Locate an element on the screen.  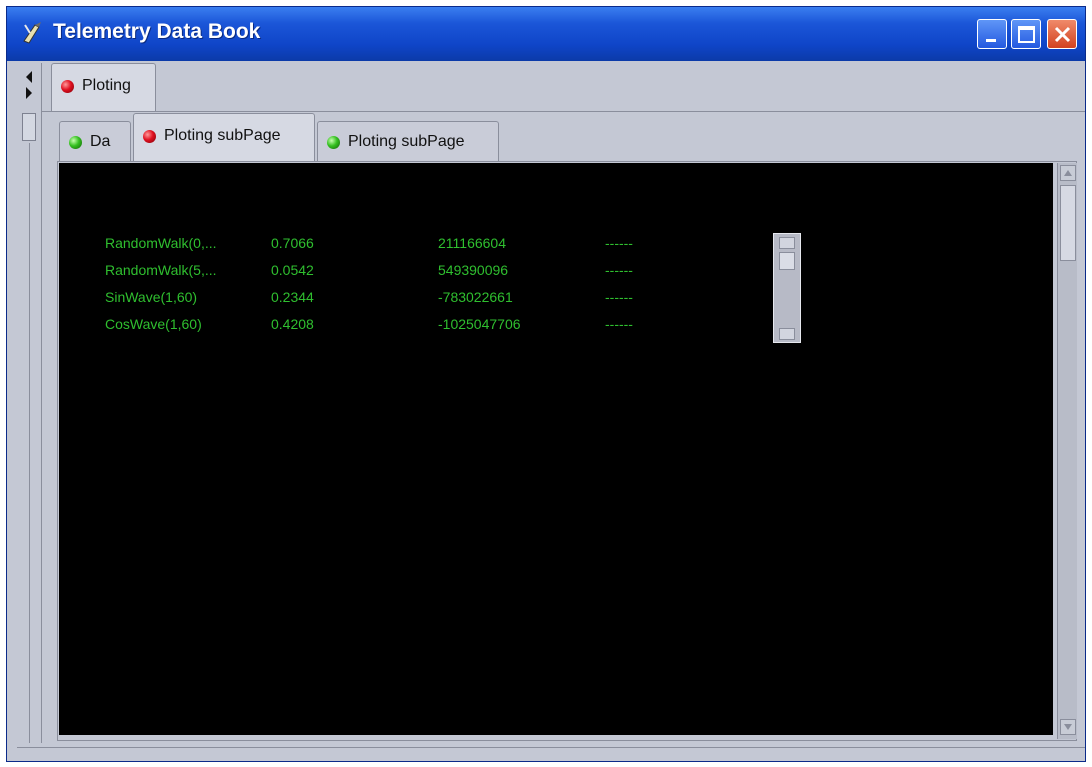
tab-ploting: Ploting is located at coordinates (103, 87).